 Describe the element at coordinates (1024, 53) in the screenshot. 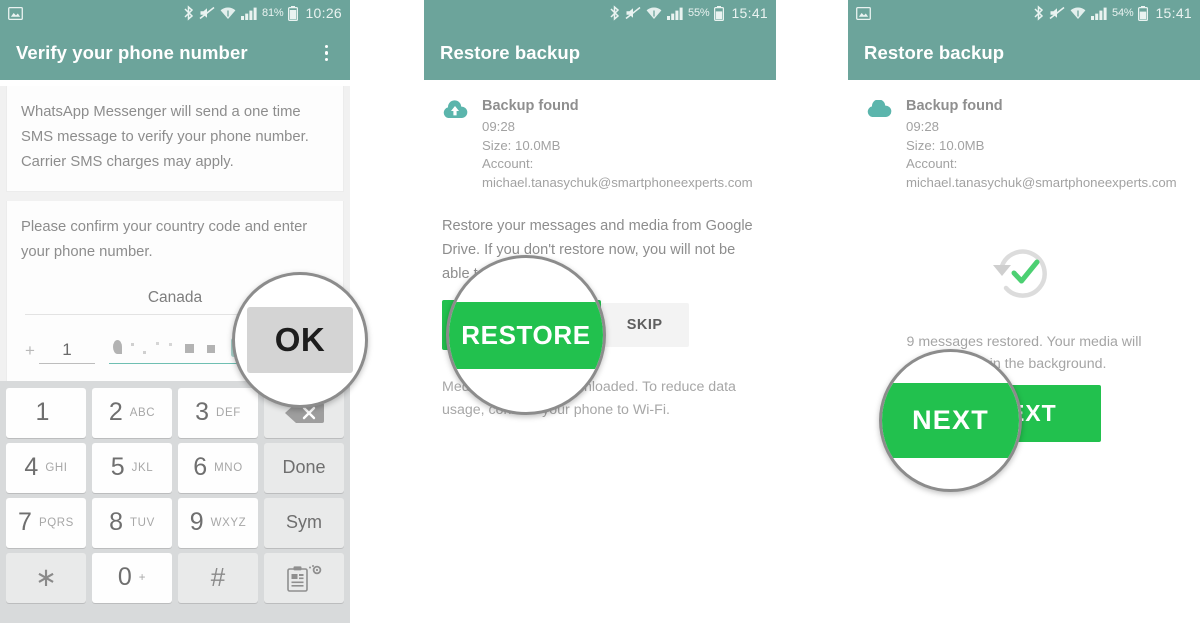

I see `app-bar-restore: Restore backup` at that location.